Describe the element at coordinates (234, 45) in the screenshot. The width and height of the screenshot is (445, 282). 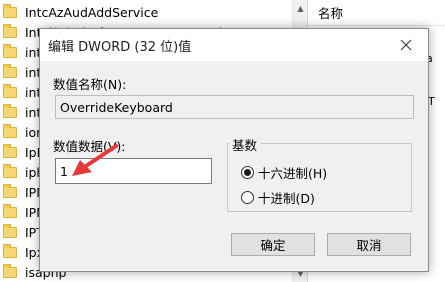
I see `dialog-titlebar: 编辑 DWORD (32 位)值` at that location.